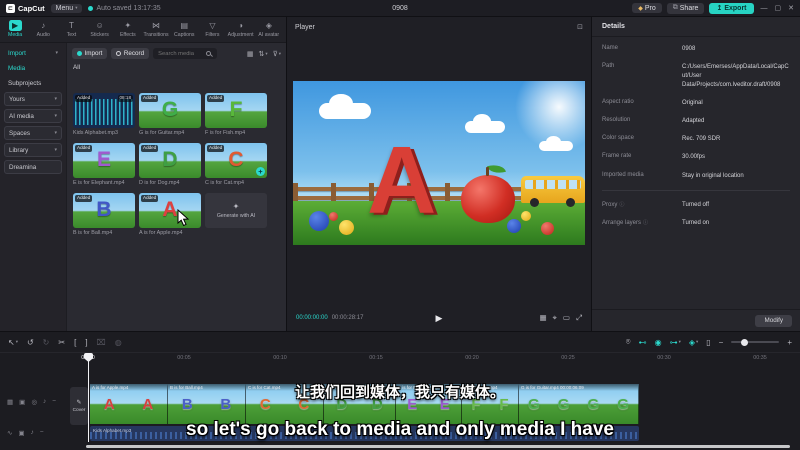 The height and width of the screenshot is (450, 800). What do you see at coordinates (104, 114) in the screenshot?
I see `media-item-kids-alphabet-mp3: Added 08:18 Kids Alphabet.mp3` at bounding box center [104, 114].